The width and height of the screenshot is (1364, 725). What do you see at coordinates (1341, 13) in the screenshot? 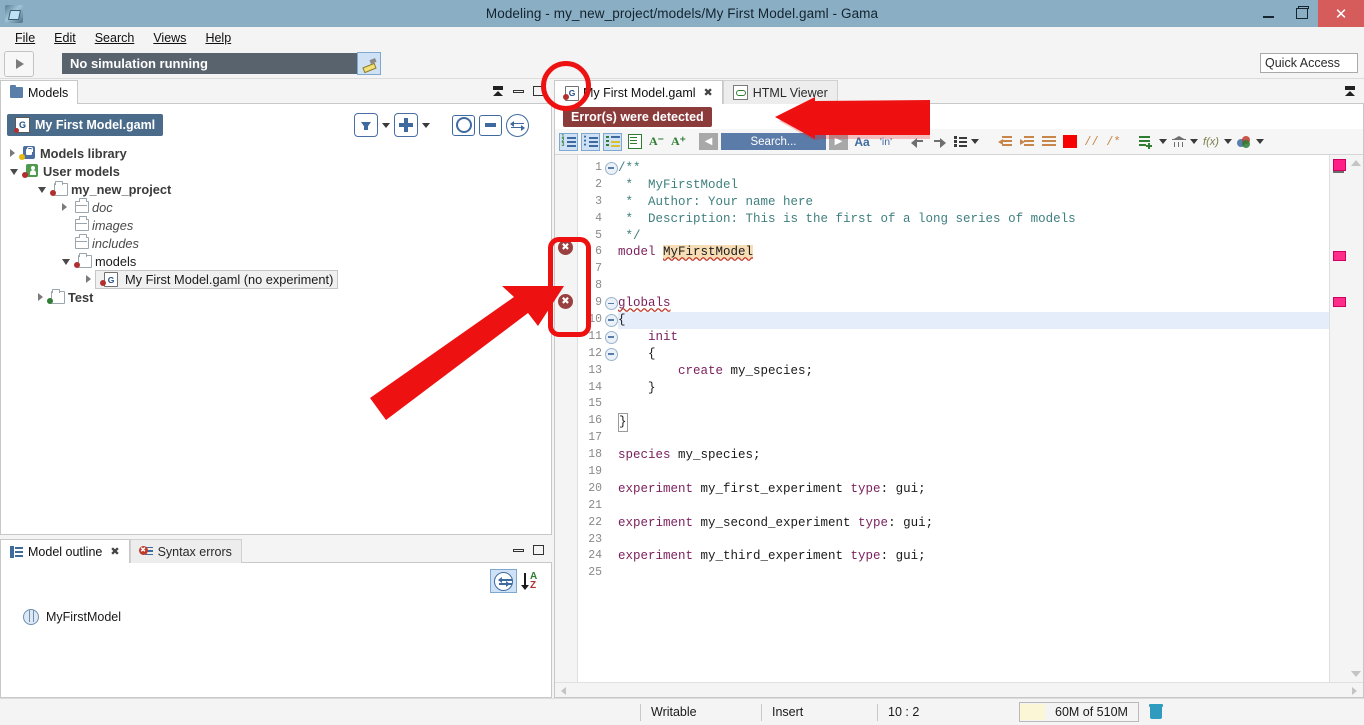
I see `close-button: ✕` at bounding box center [1341, 13].